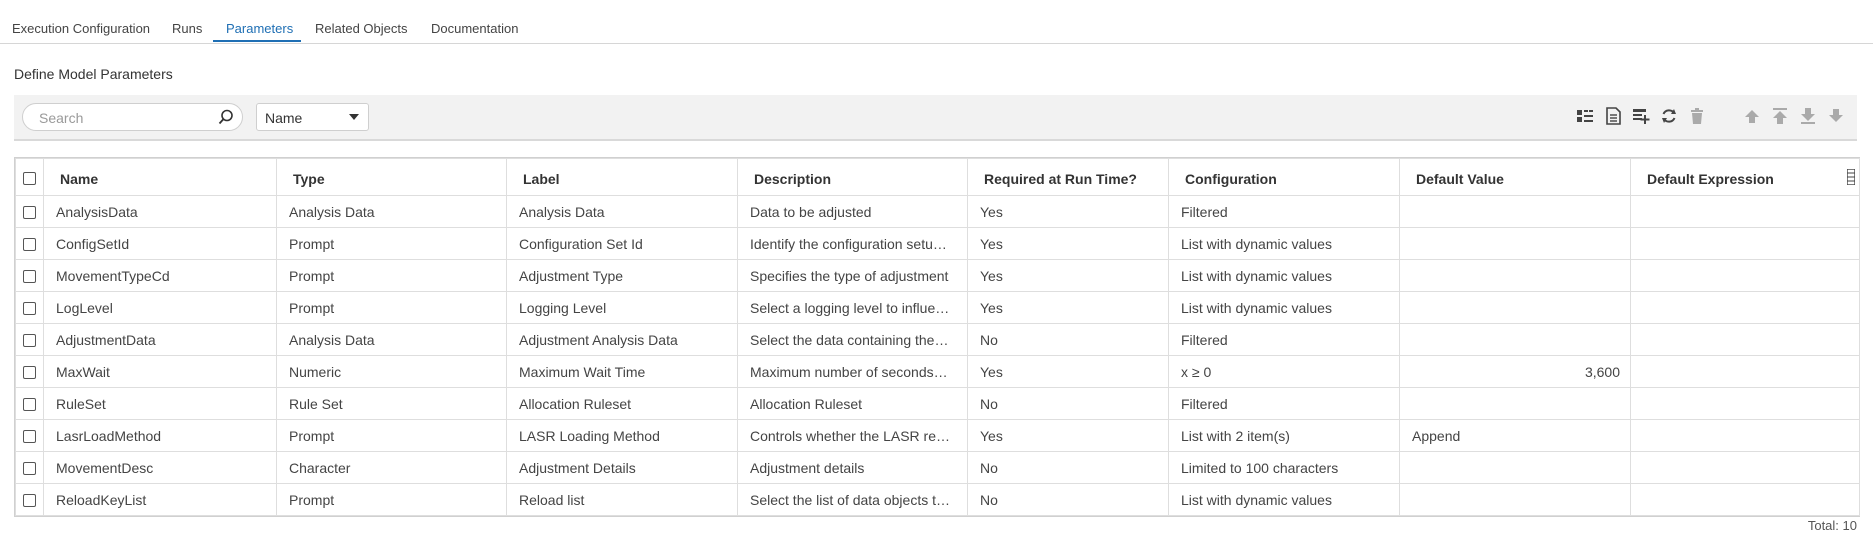  I want to click on move-up-icon, so click(1752, 116).